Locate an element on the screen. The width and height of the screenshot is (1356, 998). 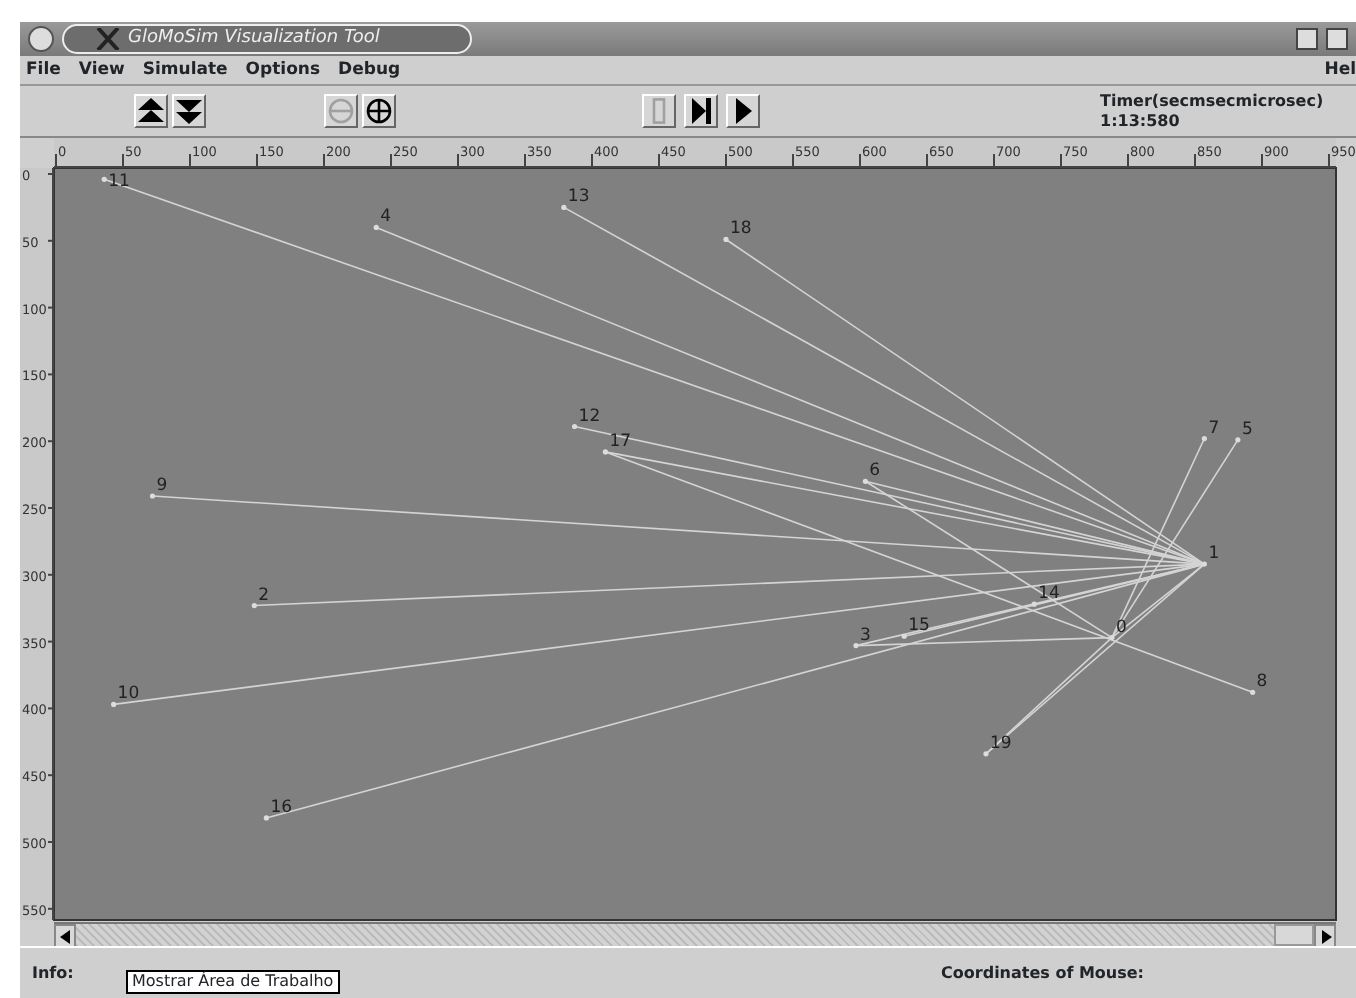
x-logo-icon is located at coordinates (108, 39).